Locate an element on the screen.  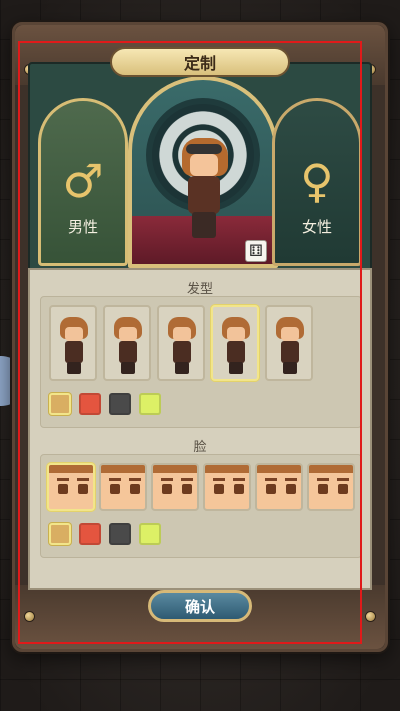
gender-male-button: ♂ 男性 is located at coordinates (83, 182).